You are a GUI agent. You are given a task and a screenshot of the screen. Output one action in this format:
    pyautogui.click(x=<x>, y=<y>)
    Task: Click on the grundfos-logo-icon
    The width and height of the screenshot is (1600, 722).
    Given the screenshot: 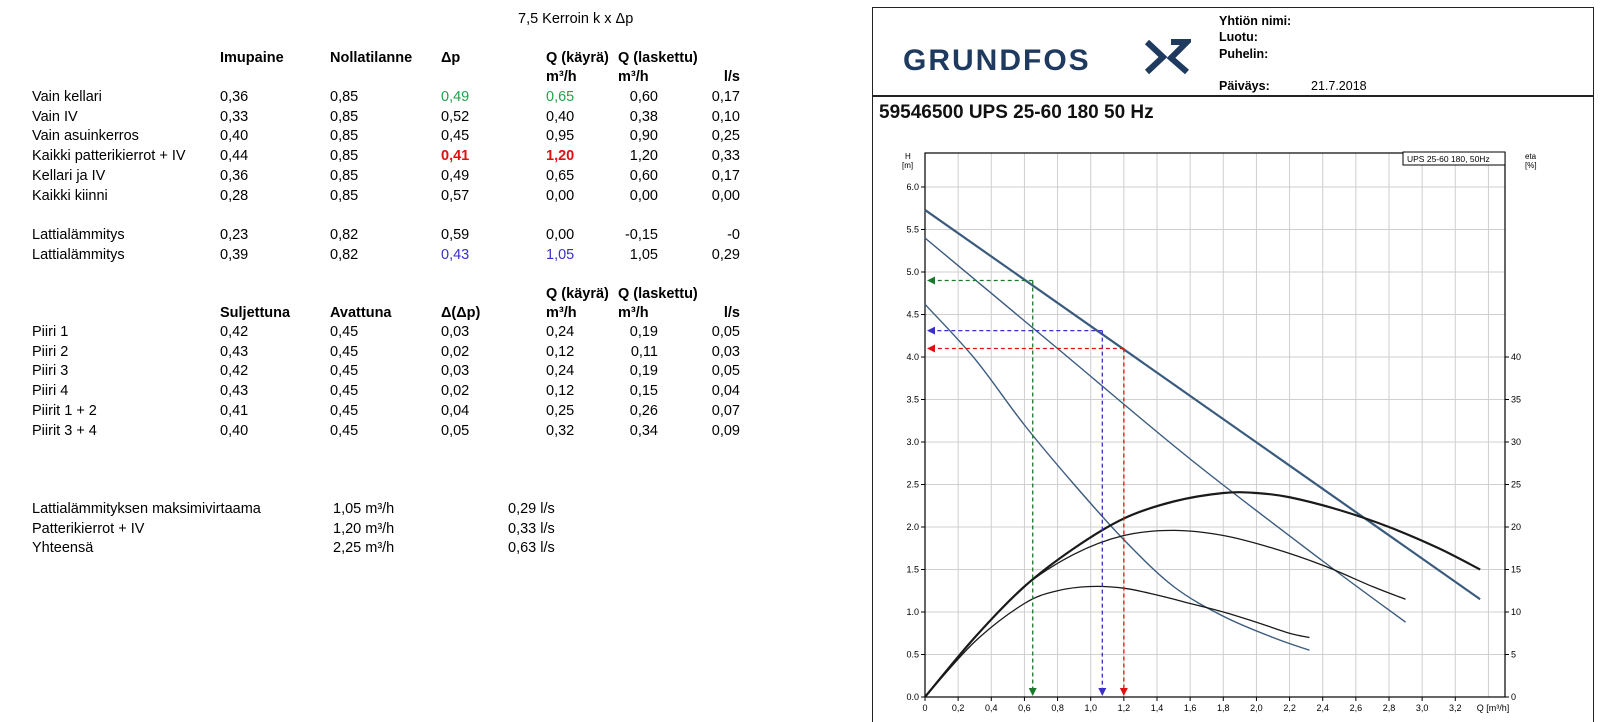 What is the action you would take?
    pyautogui.click(x=1167, y=57)
    